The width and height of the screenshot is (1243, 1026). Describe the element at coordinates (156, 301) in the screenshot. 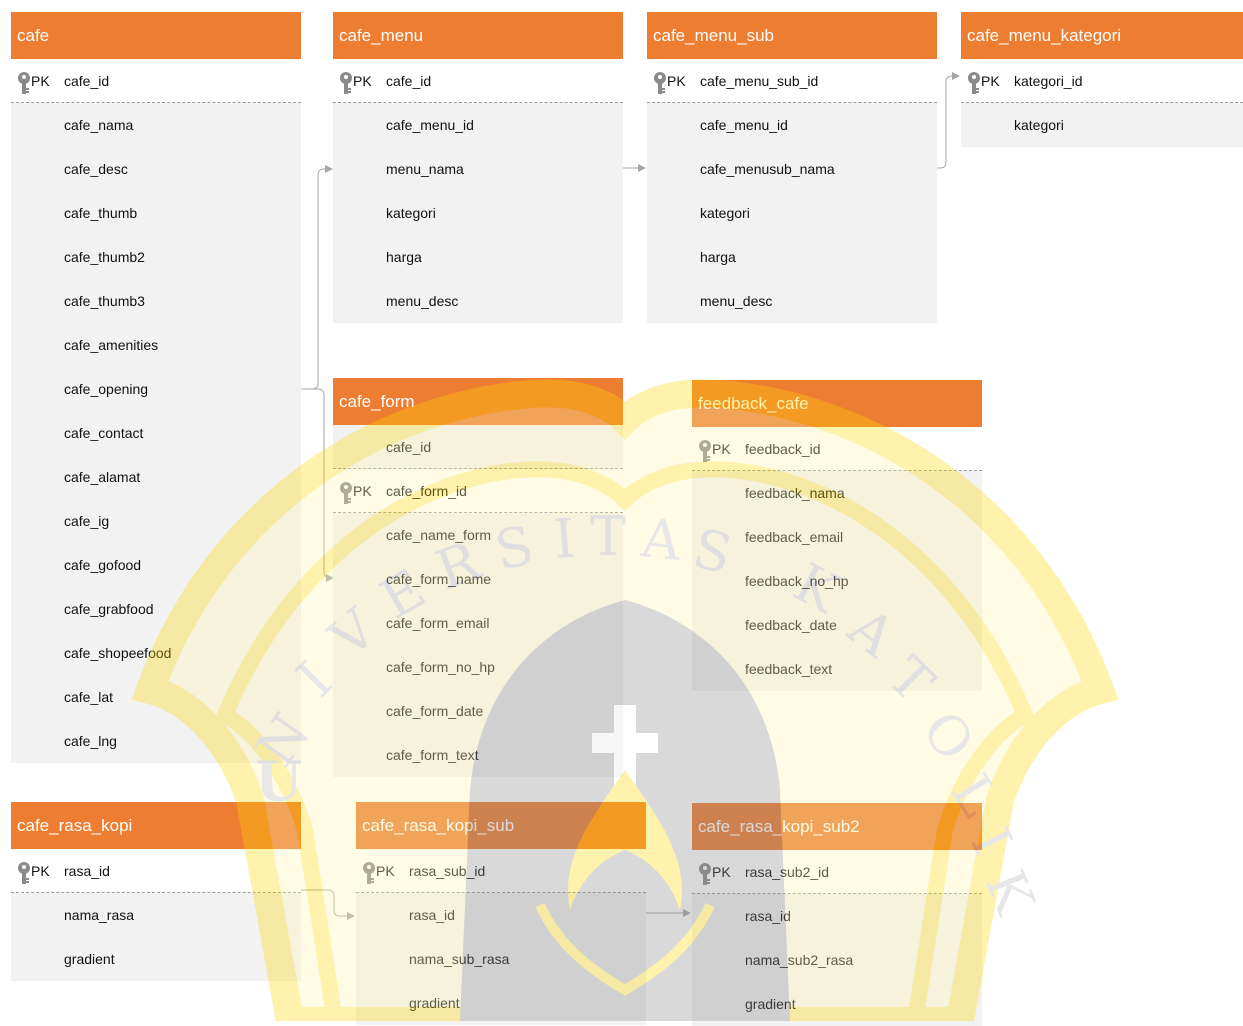

I see `field-row: cafe_thumb3` at that location.